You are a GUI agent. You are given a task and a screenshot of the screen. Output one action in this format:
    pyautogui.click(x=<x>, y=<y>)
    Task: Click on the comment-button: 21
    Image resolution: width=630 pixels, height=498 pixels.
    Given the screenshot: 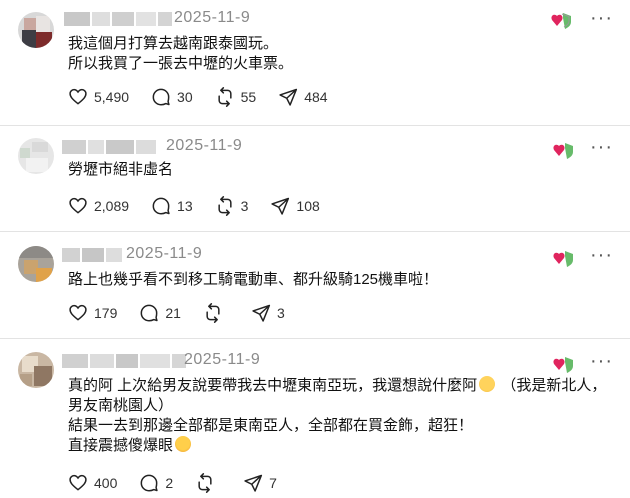 What is the action you would take?
    pyautogui.click(x=160, y=313)
    